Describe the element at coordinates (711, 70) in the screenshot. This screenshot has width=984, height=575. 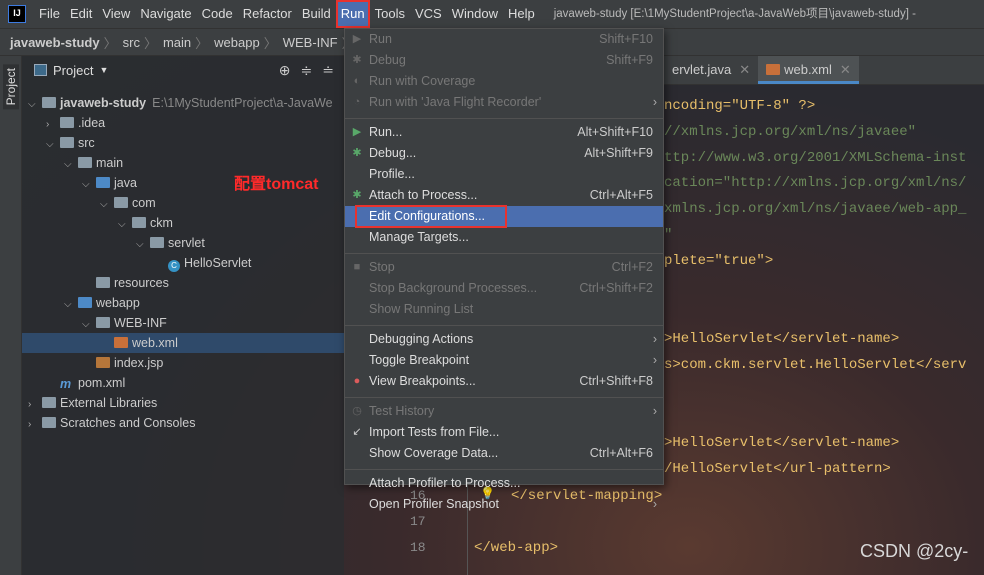
I see `tab-helloservlet-java: ervlet.java ✕` at that location.